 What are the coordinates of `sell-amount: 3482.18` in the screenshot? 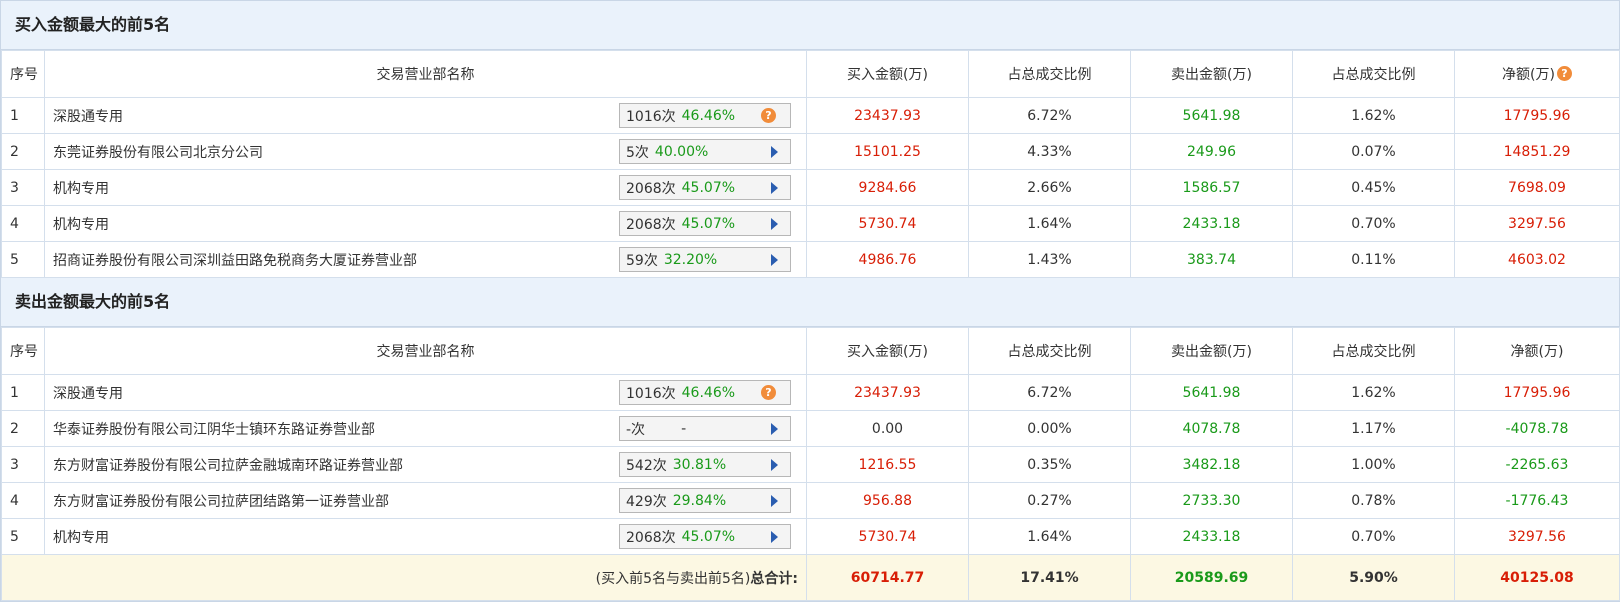 It's located at (1211, 464).